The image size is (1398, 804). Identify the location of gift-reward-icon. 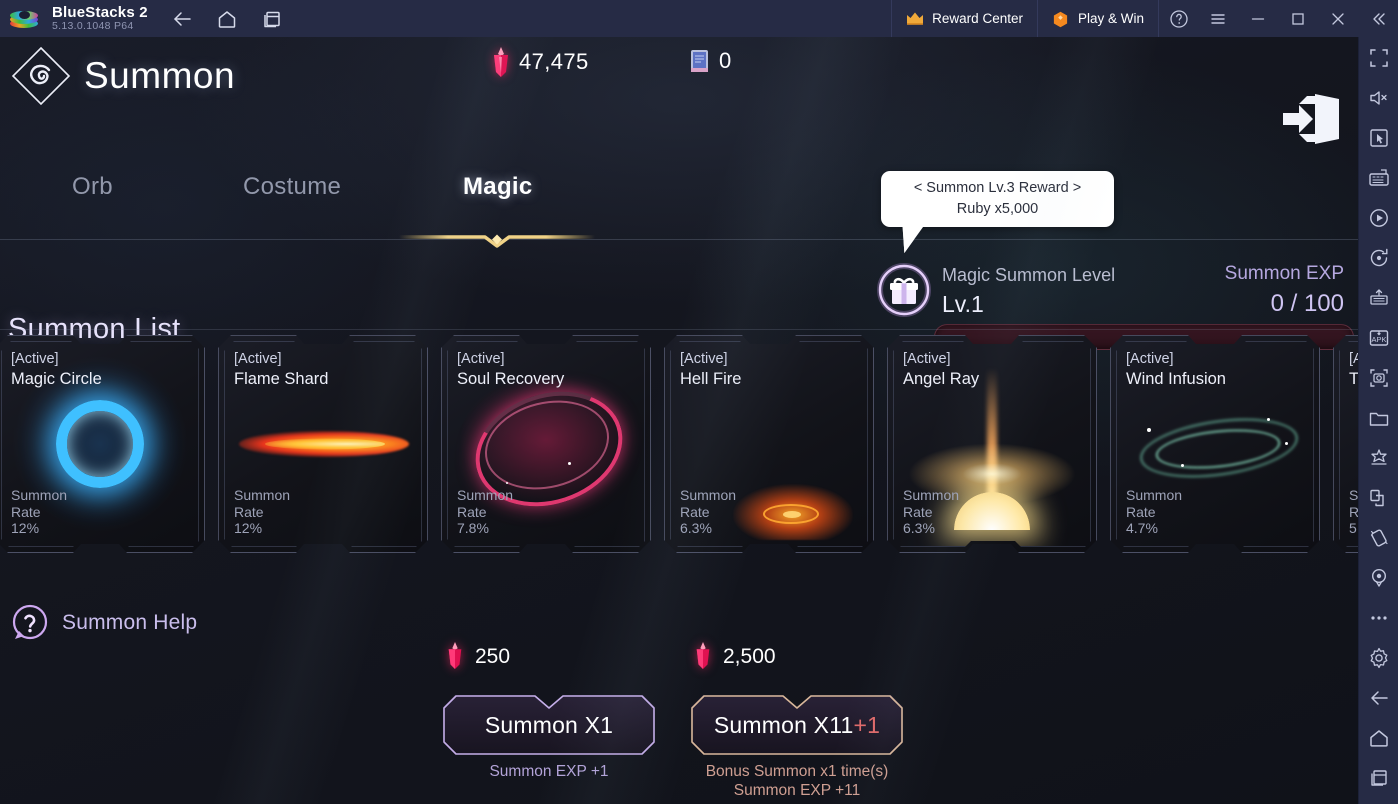
(904, 290).